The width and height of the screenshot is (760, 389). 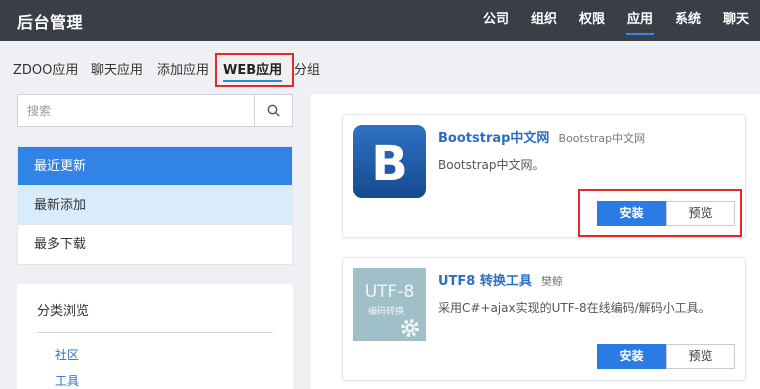 What do you see at coordinates (380, 20) in the screenshot?
I see `top-bar: 后台管理 公司 组织 权限 应用 系统 聊天` at bounding box center [380, 20].